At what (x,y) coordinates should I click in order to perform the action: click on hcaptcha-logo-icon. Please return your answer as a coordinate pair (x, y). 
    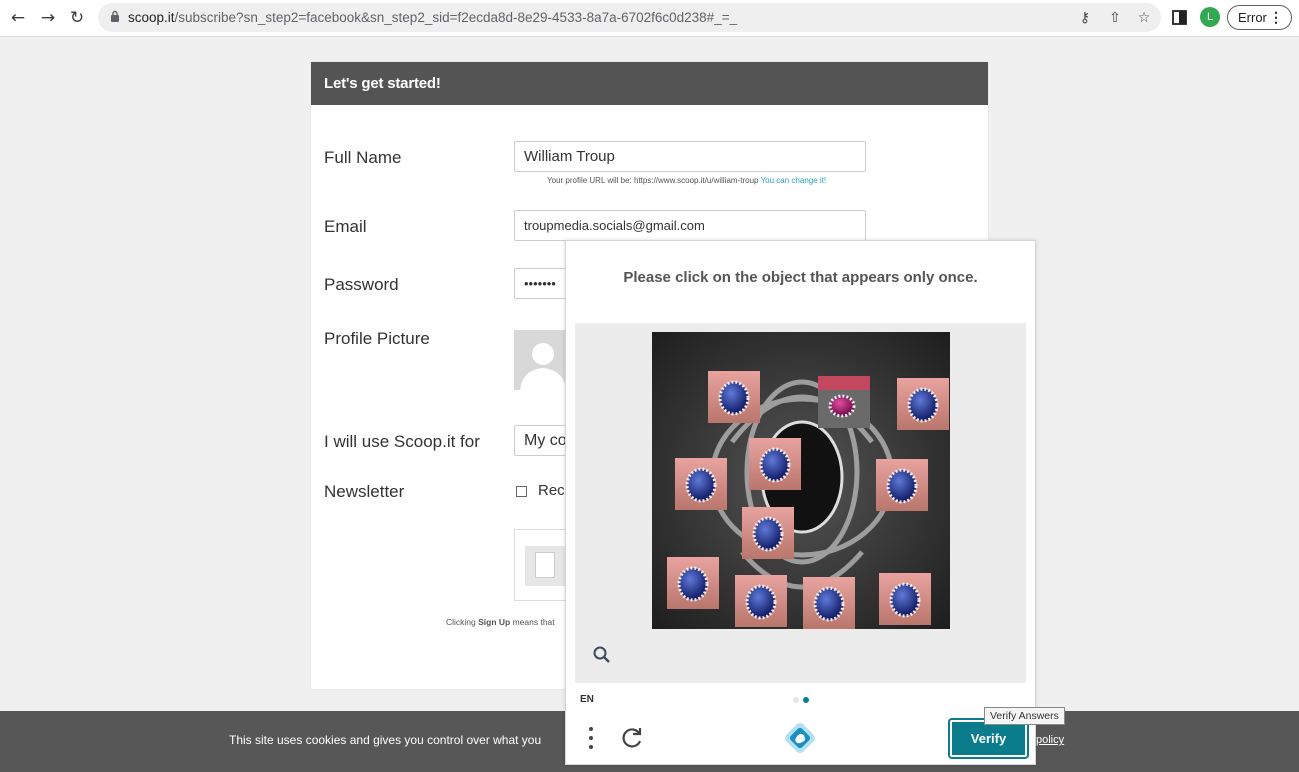
    Looking at the image, I should click on (800, 738).